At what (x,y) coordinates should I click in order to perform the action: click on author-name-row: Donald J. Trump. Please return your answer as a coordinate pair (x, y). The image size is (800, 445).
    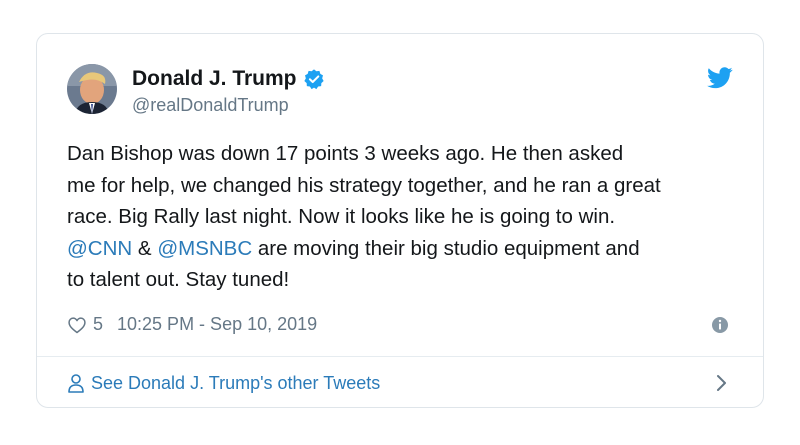
    Looking at the image, I should click on (228, 79).